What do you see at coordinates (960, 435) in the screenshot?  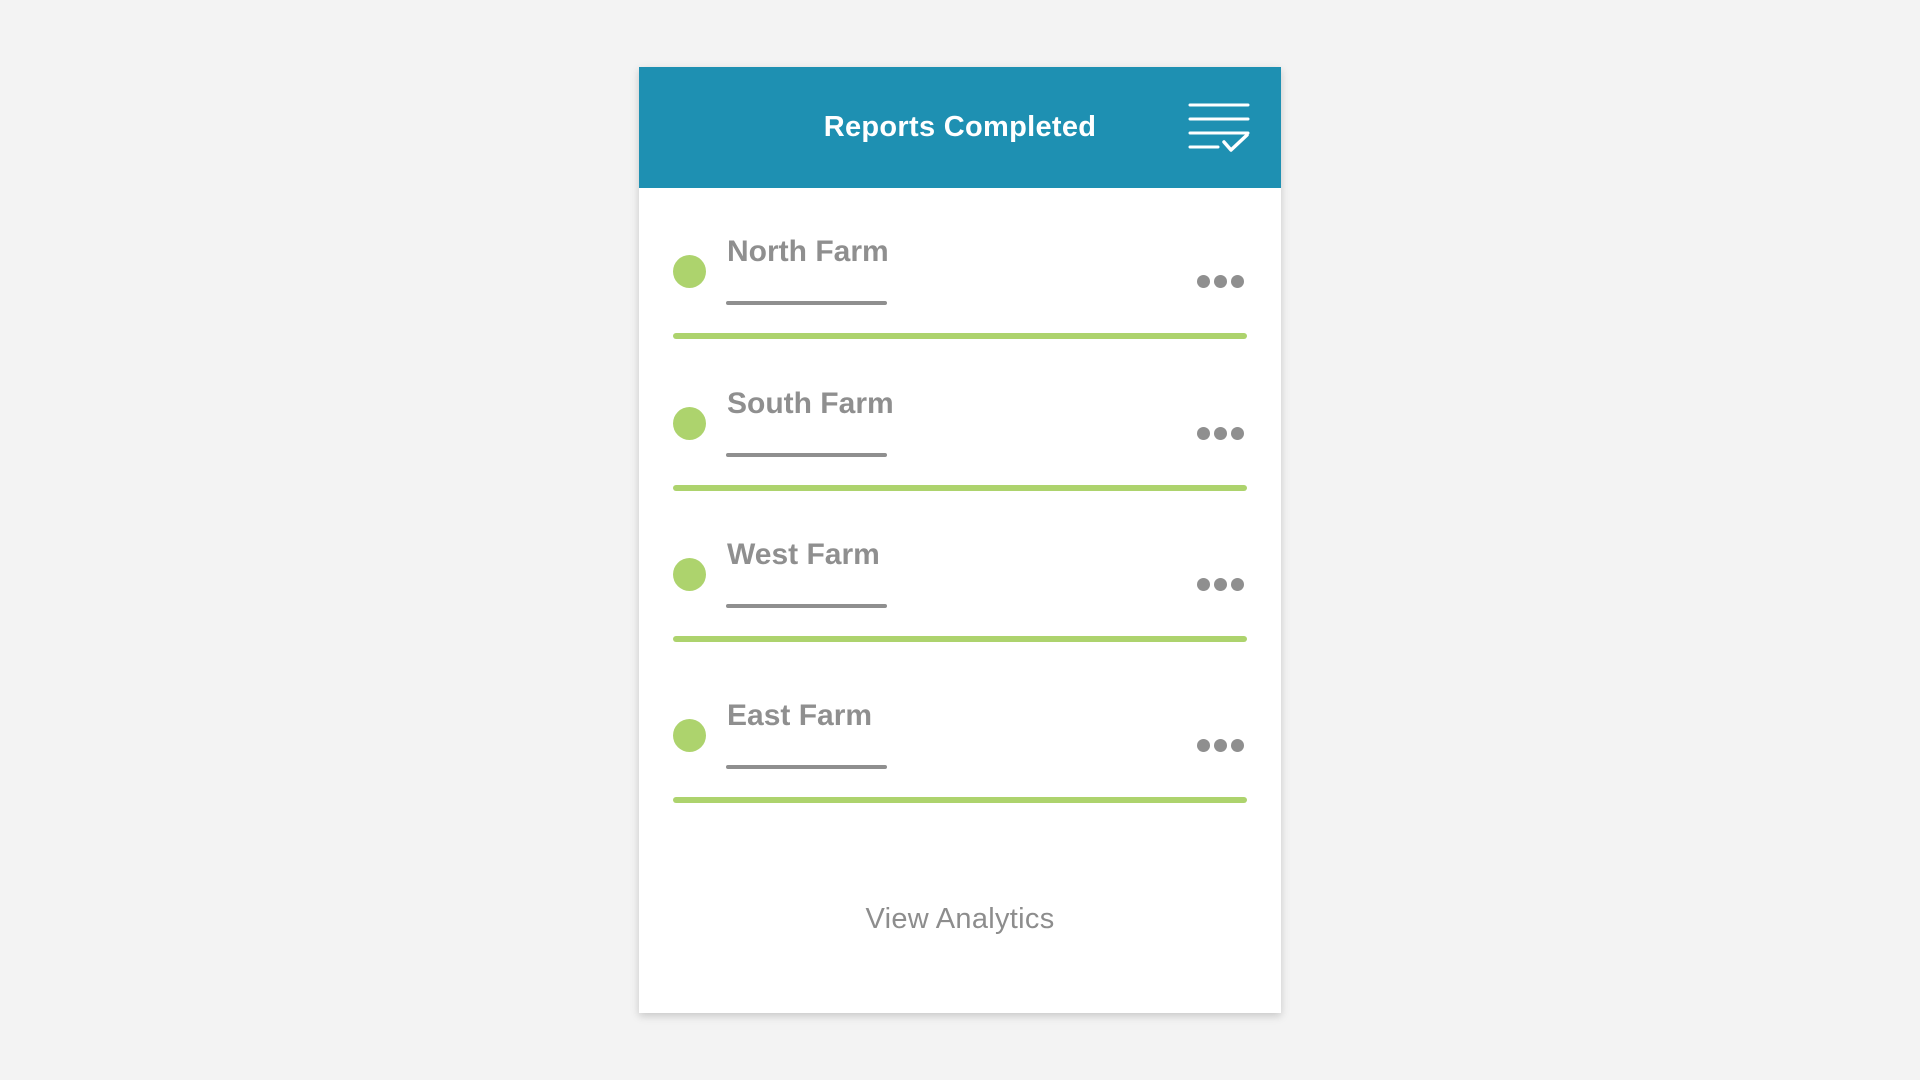 I see `list-item-south-farm: South Farm` at bounding box center [960, 435].